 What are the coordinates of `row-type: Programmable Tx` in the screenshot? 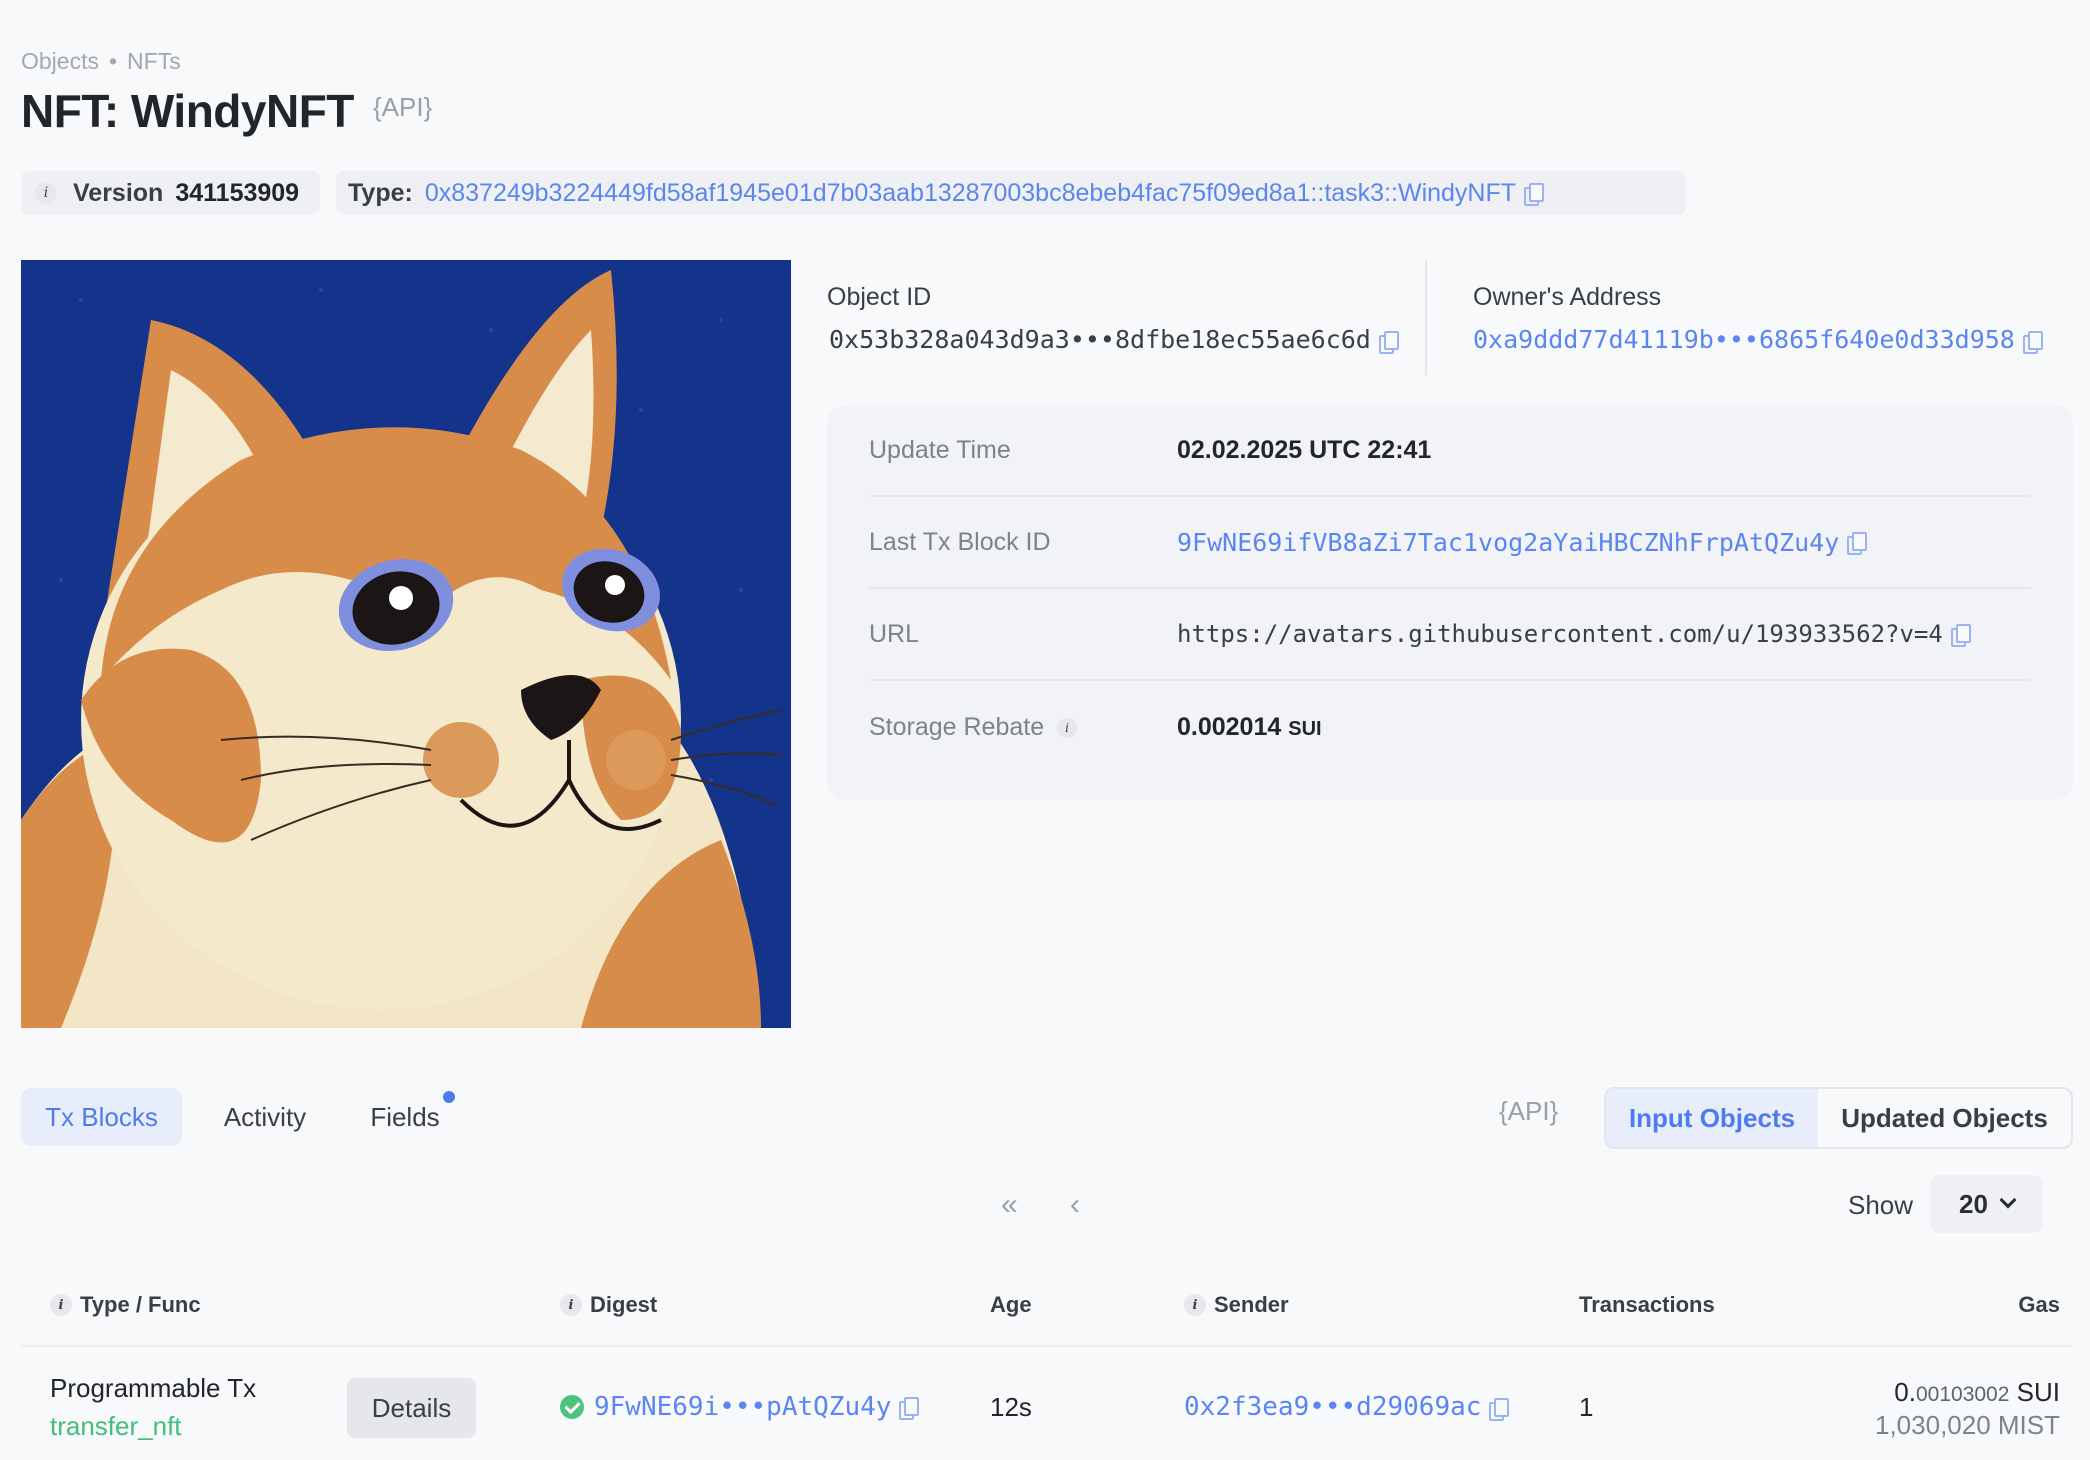 It's located at (153, 1388).